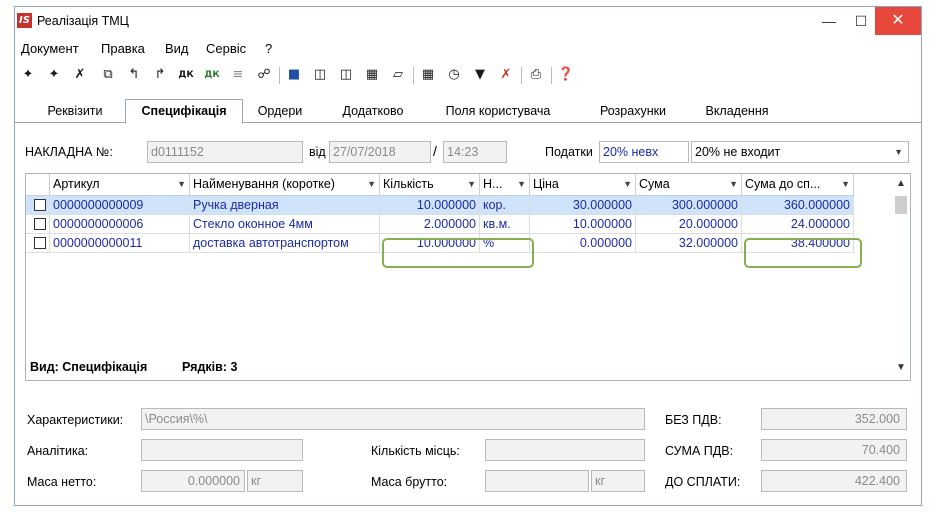 The height and width of the screenshot is (512, 938). What do you see at coordinates (565, 450) in the screenshot?
I see `places-count-field` at bounding box center [565, 450].